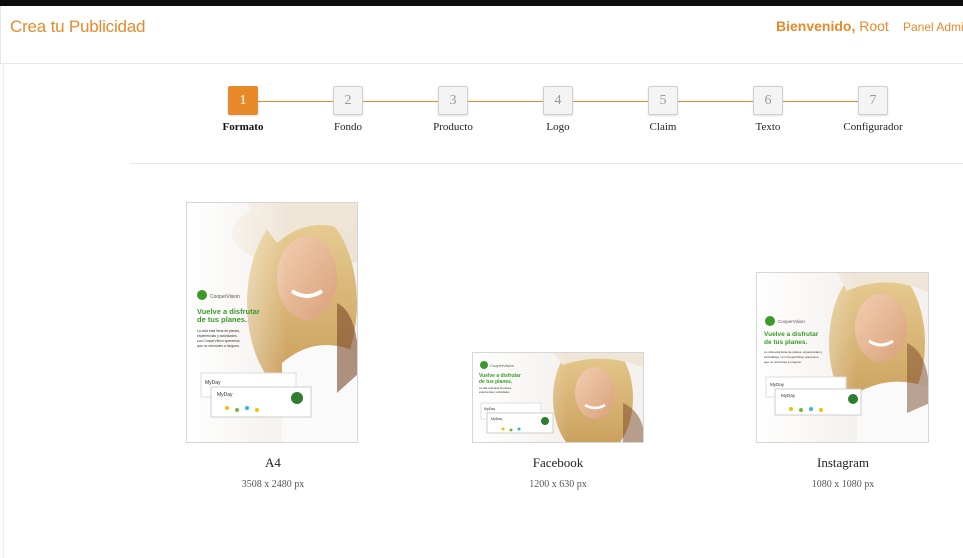 This screenshot has height=558, width=963. Describe the element at coordinates (243, 127) in the screenshot. I see `step-label: Formato` at that location.